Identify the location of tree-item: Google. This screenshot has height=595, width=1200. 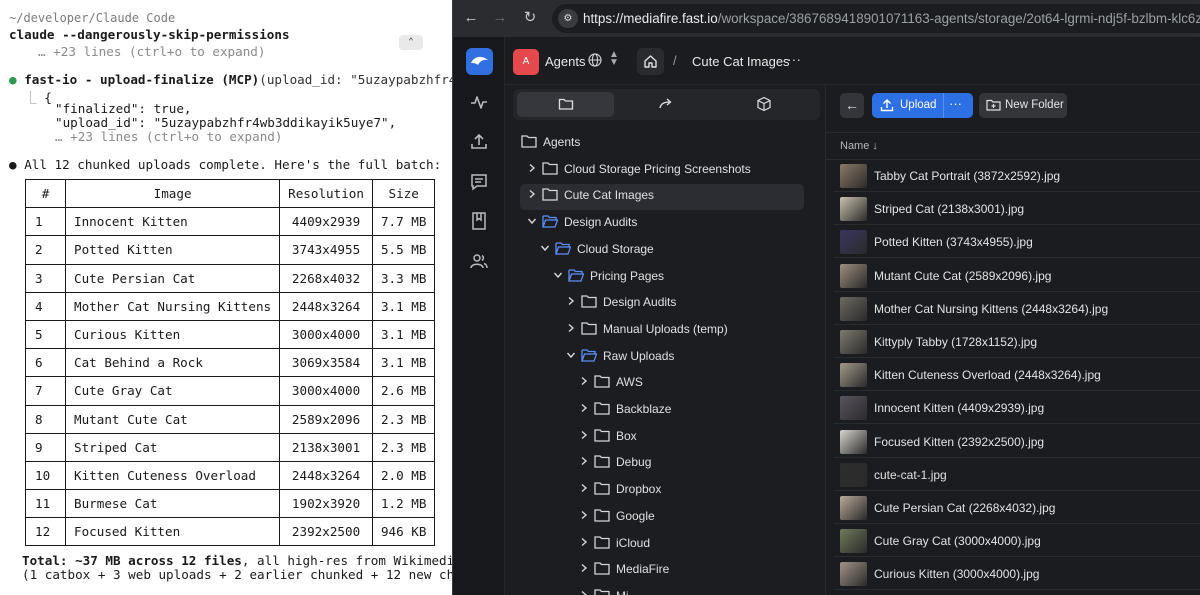
(665, 518).